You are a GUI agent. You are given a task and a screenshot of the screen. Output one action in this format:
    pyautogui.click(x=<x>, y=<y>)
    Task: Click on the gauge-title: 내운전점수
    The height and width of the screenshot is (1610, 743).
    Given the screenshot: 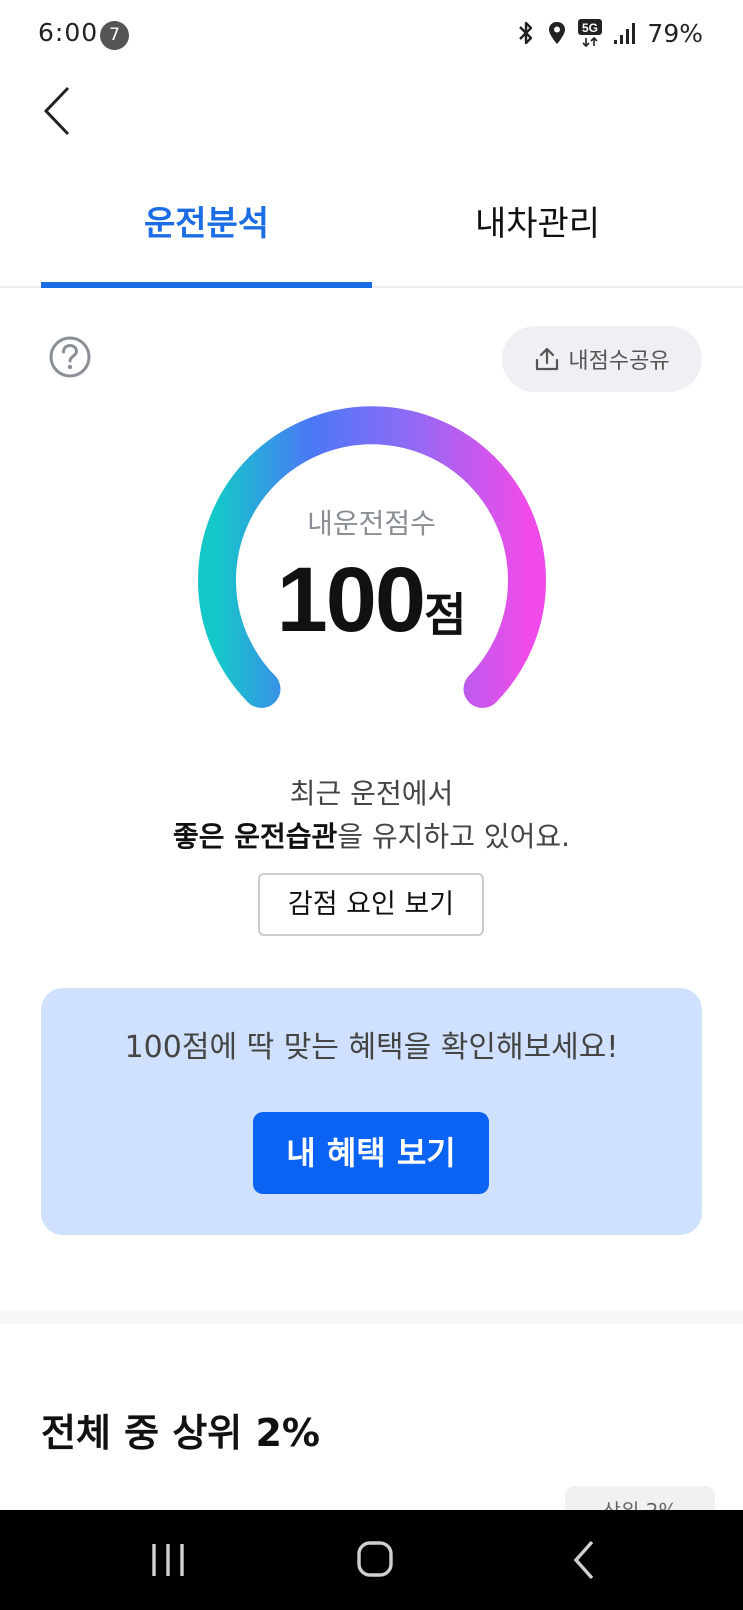 What is the action you would take?
    pyautogui.click(x=371, y=523)
    